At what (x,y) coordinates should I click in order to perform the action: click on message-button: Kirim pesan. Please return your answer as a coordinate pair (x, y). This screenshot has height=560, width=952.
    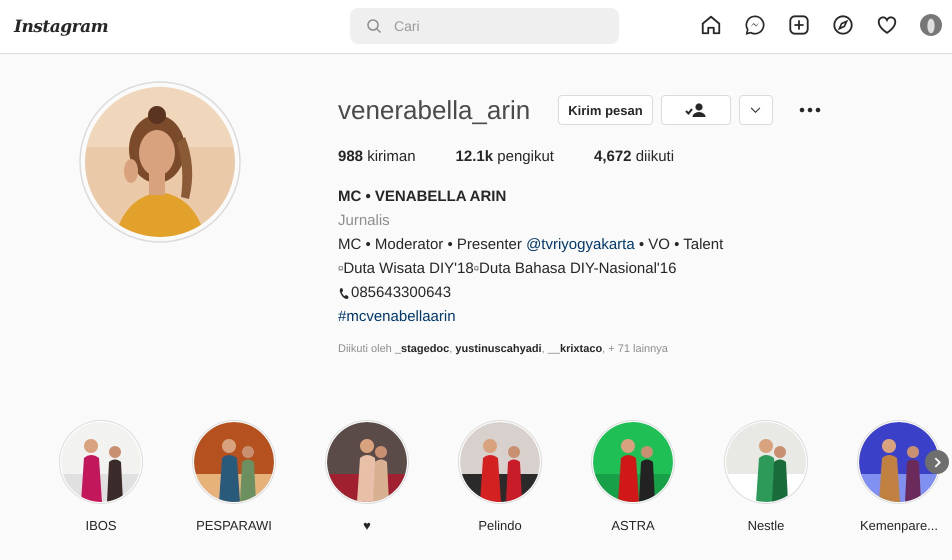
    Looking at the image, I should click on (605, 110).